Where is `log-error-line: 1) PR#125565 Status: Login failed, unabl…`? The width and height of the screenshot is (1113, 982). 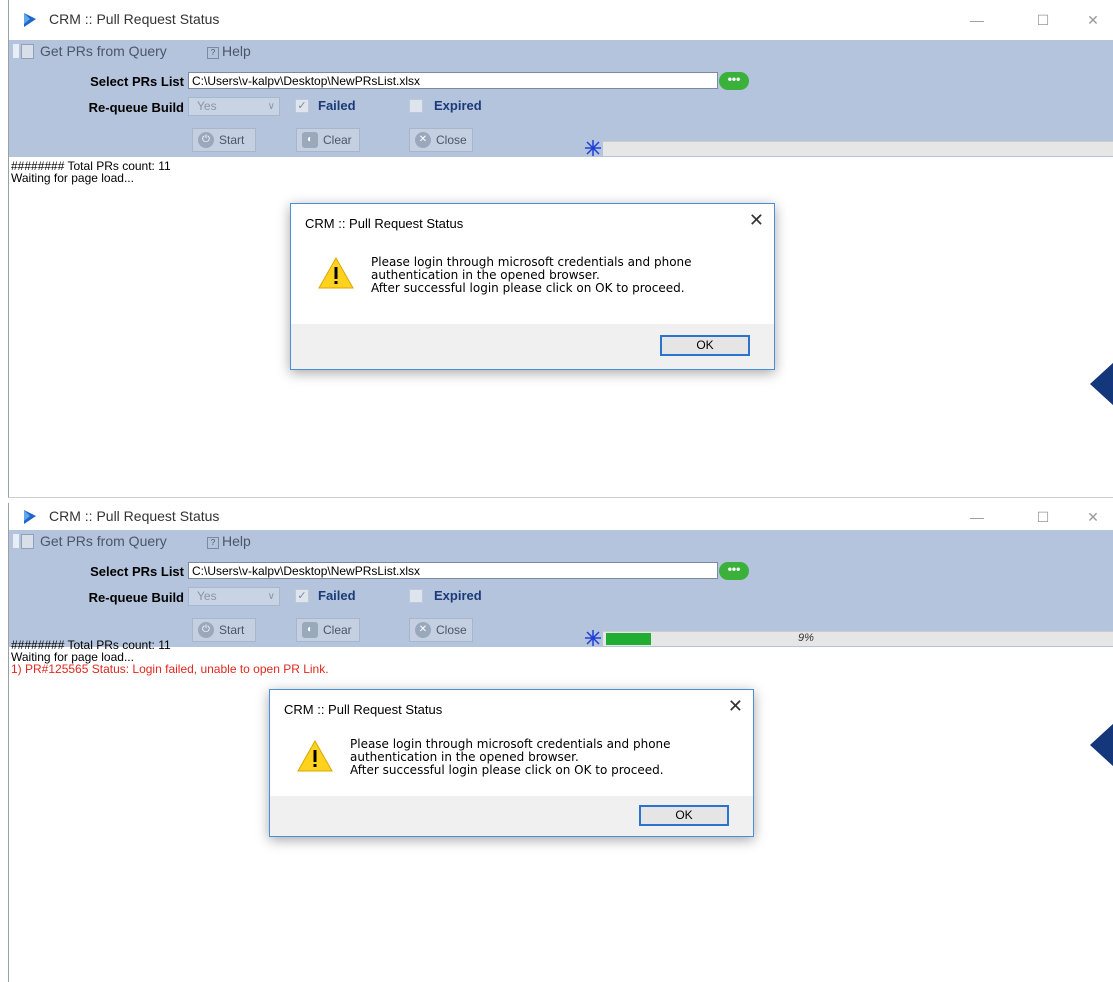 log-error-line: 1) PR#125565 Status: Login failed, unabl… is located at coordinates (170, 669).